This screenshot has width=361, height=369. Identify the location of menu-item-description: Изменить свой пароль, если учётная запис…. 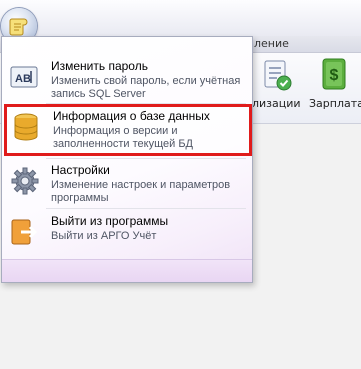
(146, 87).